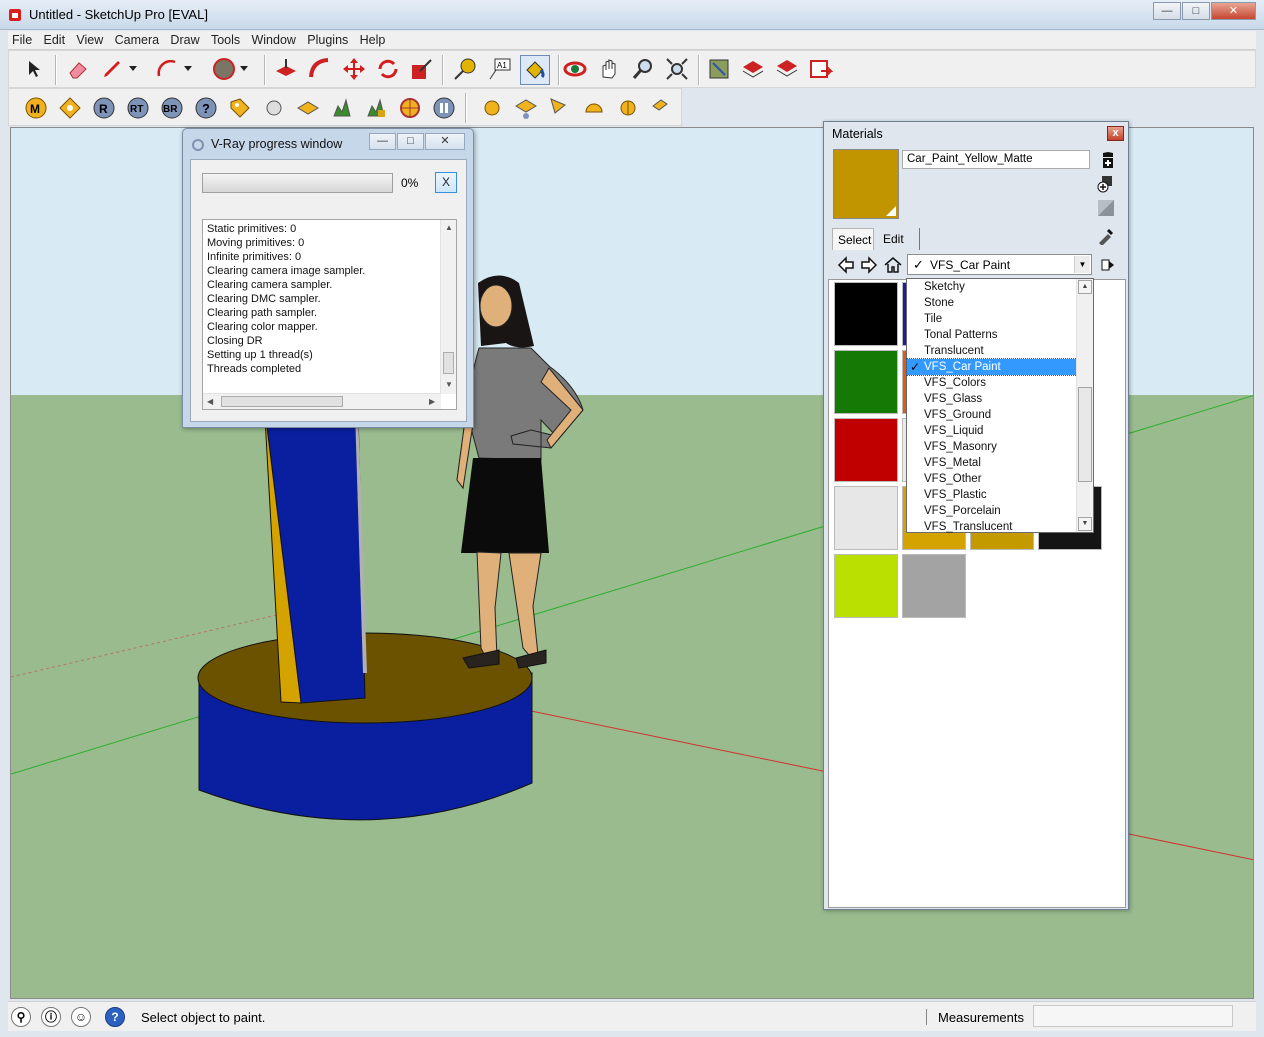 This screenshot has height=1037, width=1264. Describe the element at coordinates (274, 108) in the screenshot. I see `omni-light-icon` at that location.